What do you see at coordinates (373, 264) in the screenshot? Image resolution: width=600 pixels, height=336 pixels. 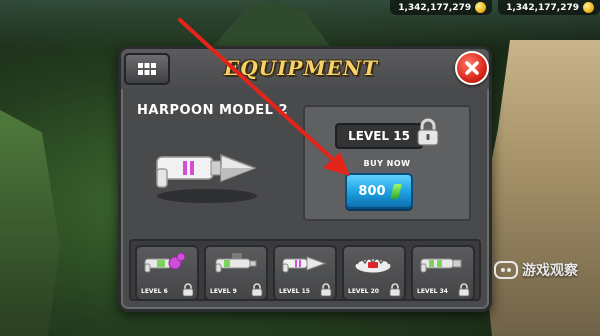 I see `trap-icon` at bounding box center [373, 264].